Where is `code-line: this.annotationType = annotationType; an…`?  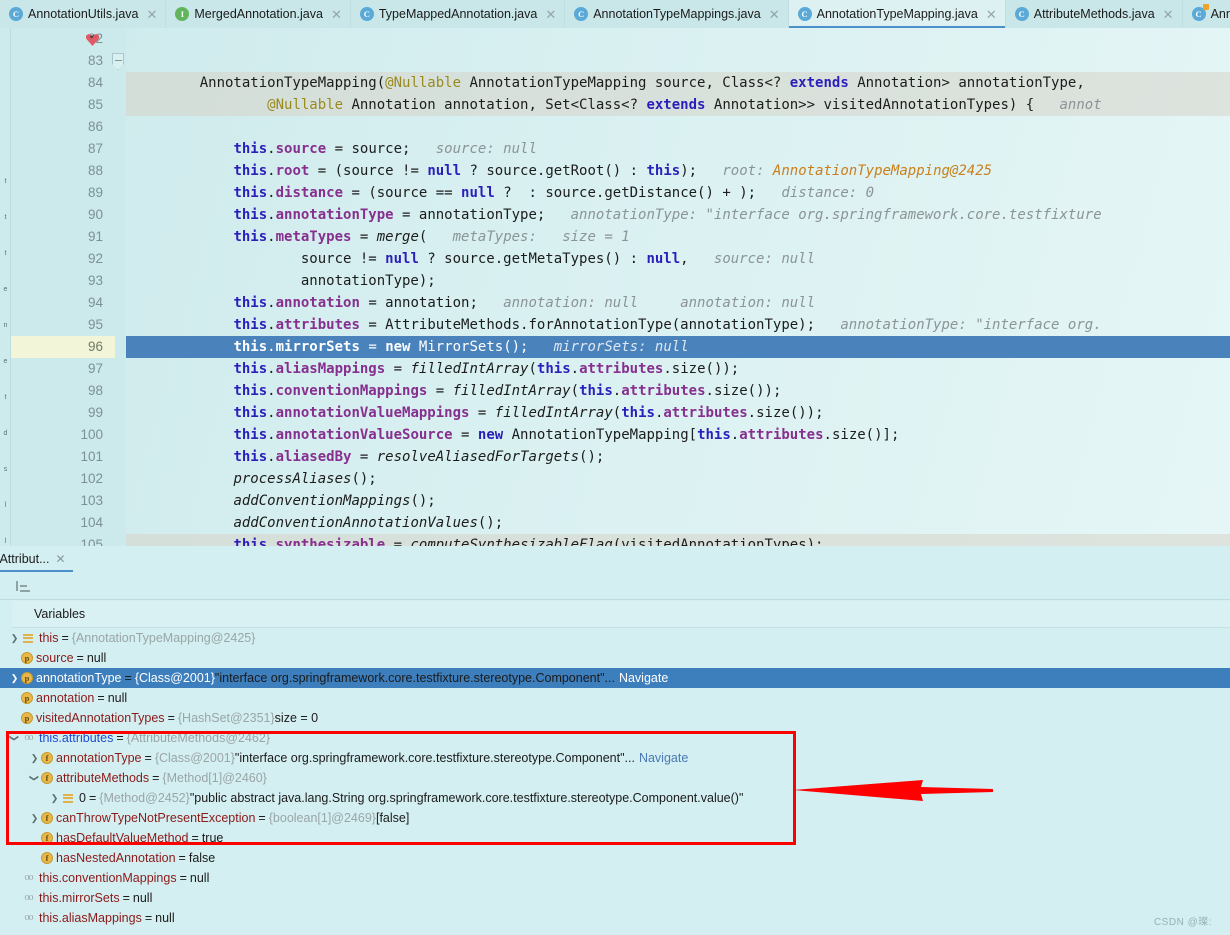 code-line: this.annotationType = annotationType; an… is located at coordinates (678, 215).